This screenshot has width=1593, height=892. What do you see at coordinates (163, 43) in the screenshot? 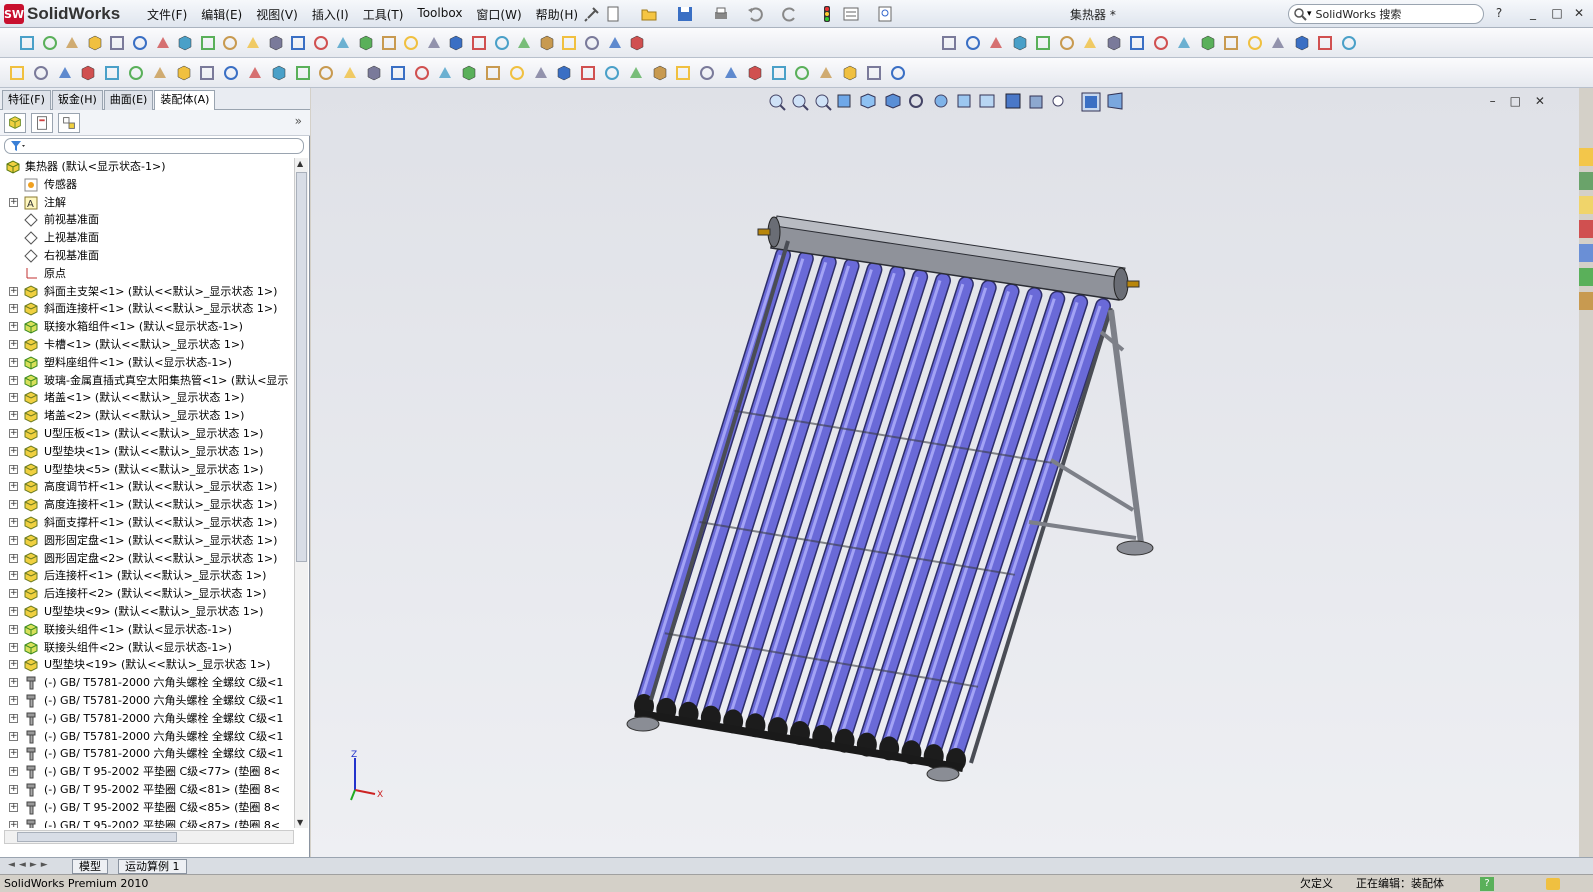
I see `sketch-tool-7-icon` at bounding box center [163, 43].